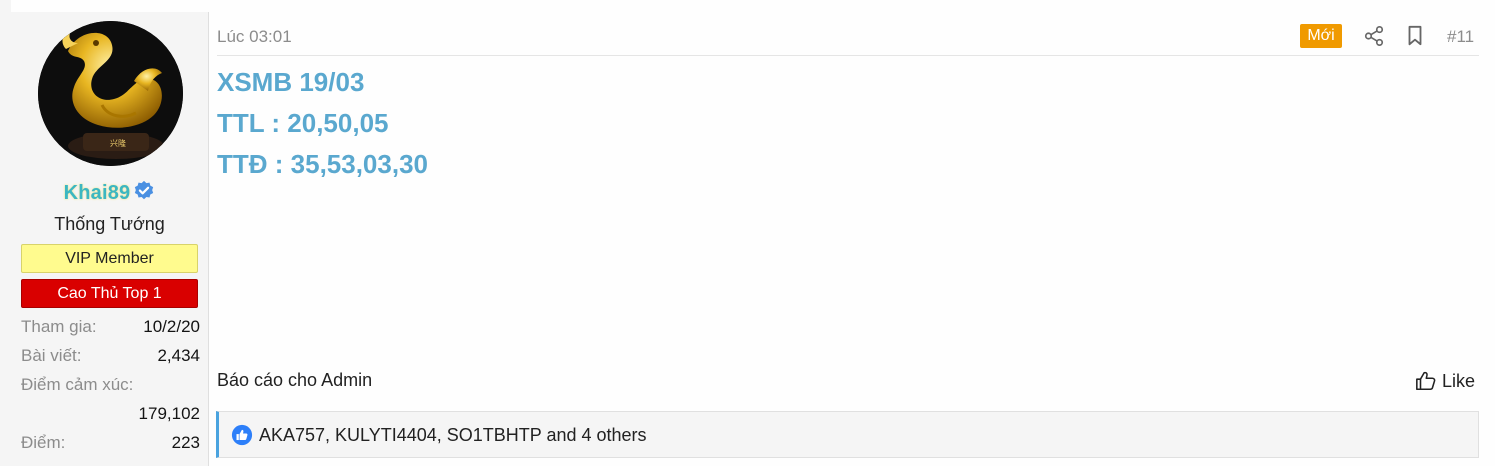 Image resolution: width=1495 pixels, height=466 pixels. I want to click on stat-points: Điểm: 223, so click(110, 445).